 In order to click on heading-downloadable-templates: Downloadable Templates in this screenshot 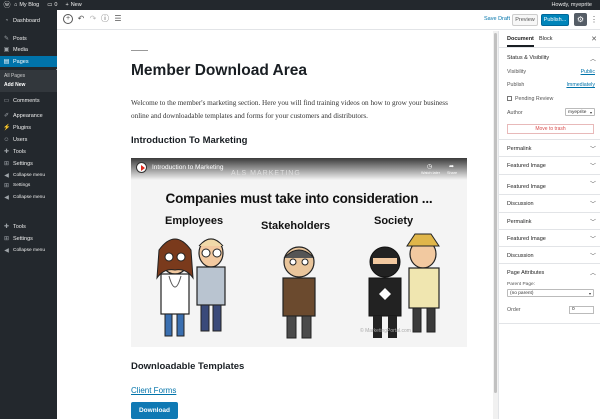, I will do `click(187, 366)`.